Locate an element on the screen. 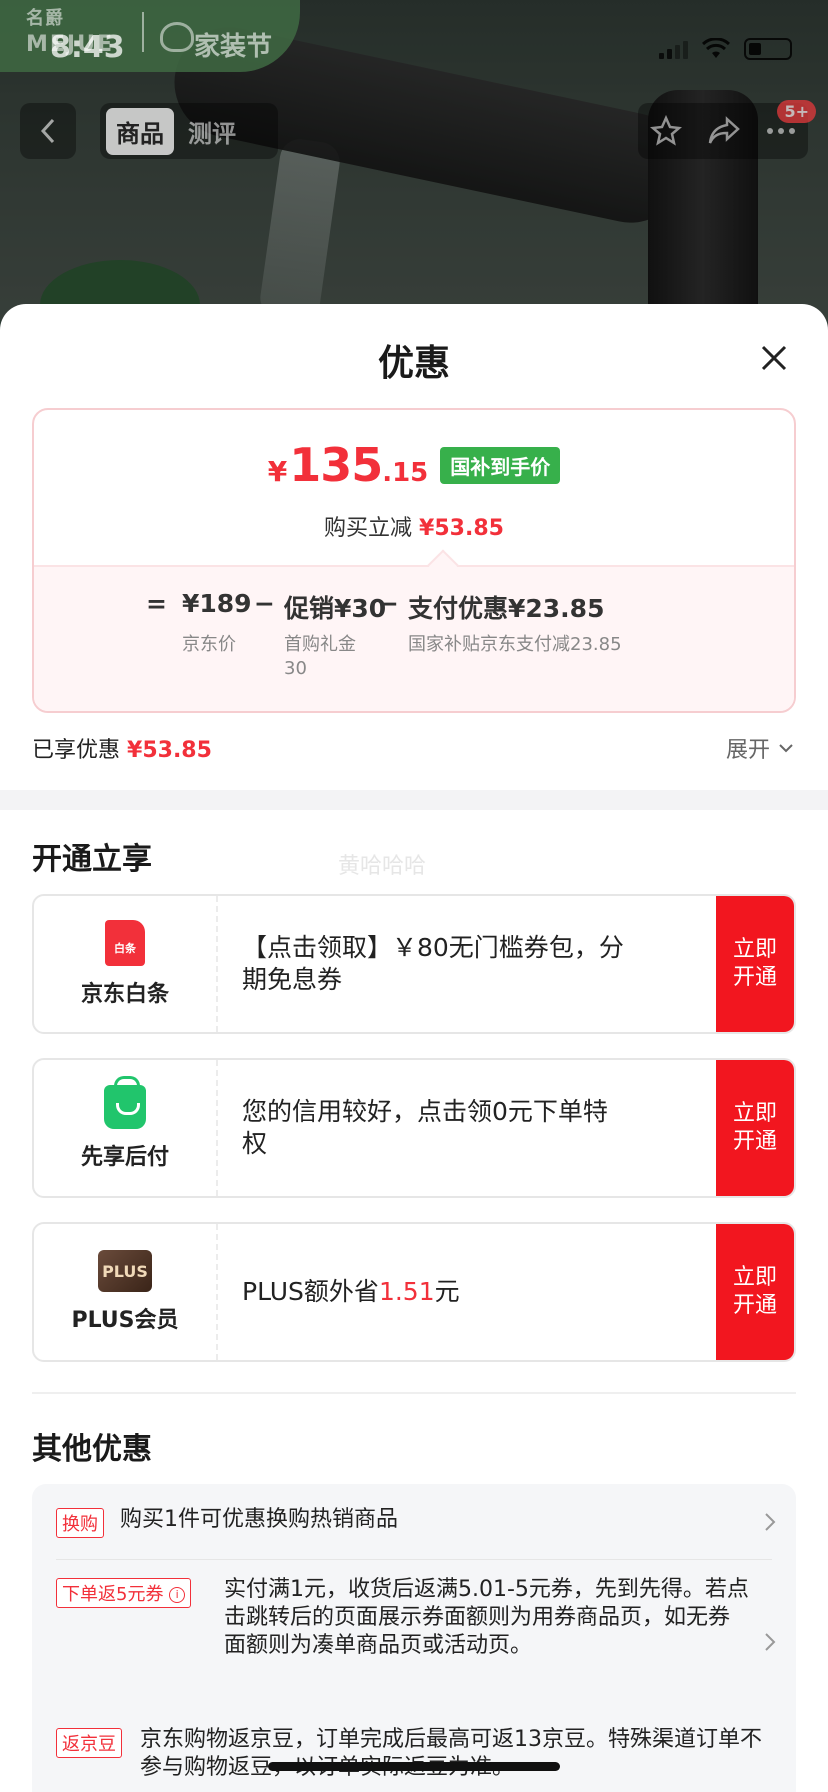 The width and height of the screenshot is (828, 1792). brand-name-top: 名爵 is located at coordinates (45, 18).